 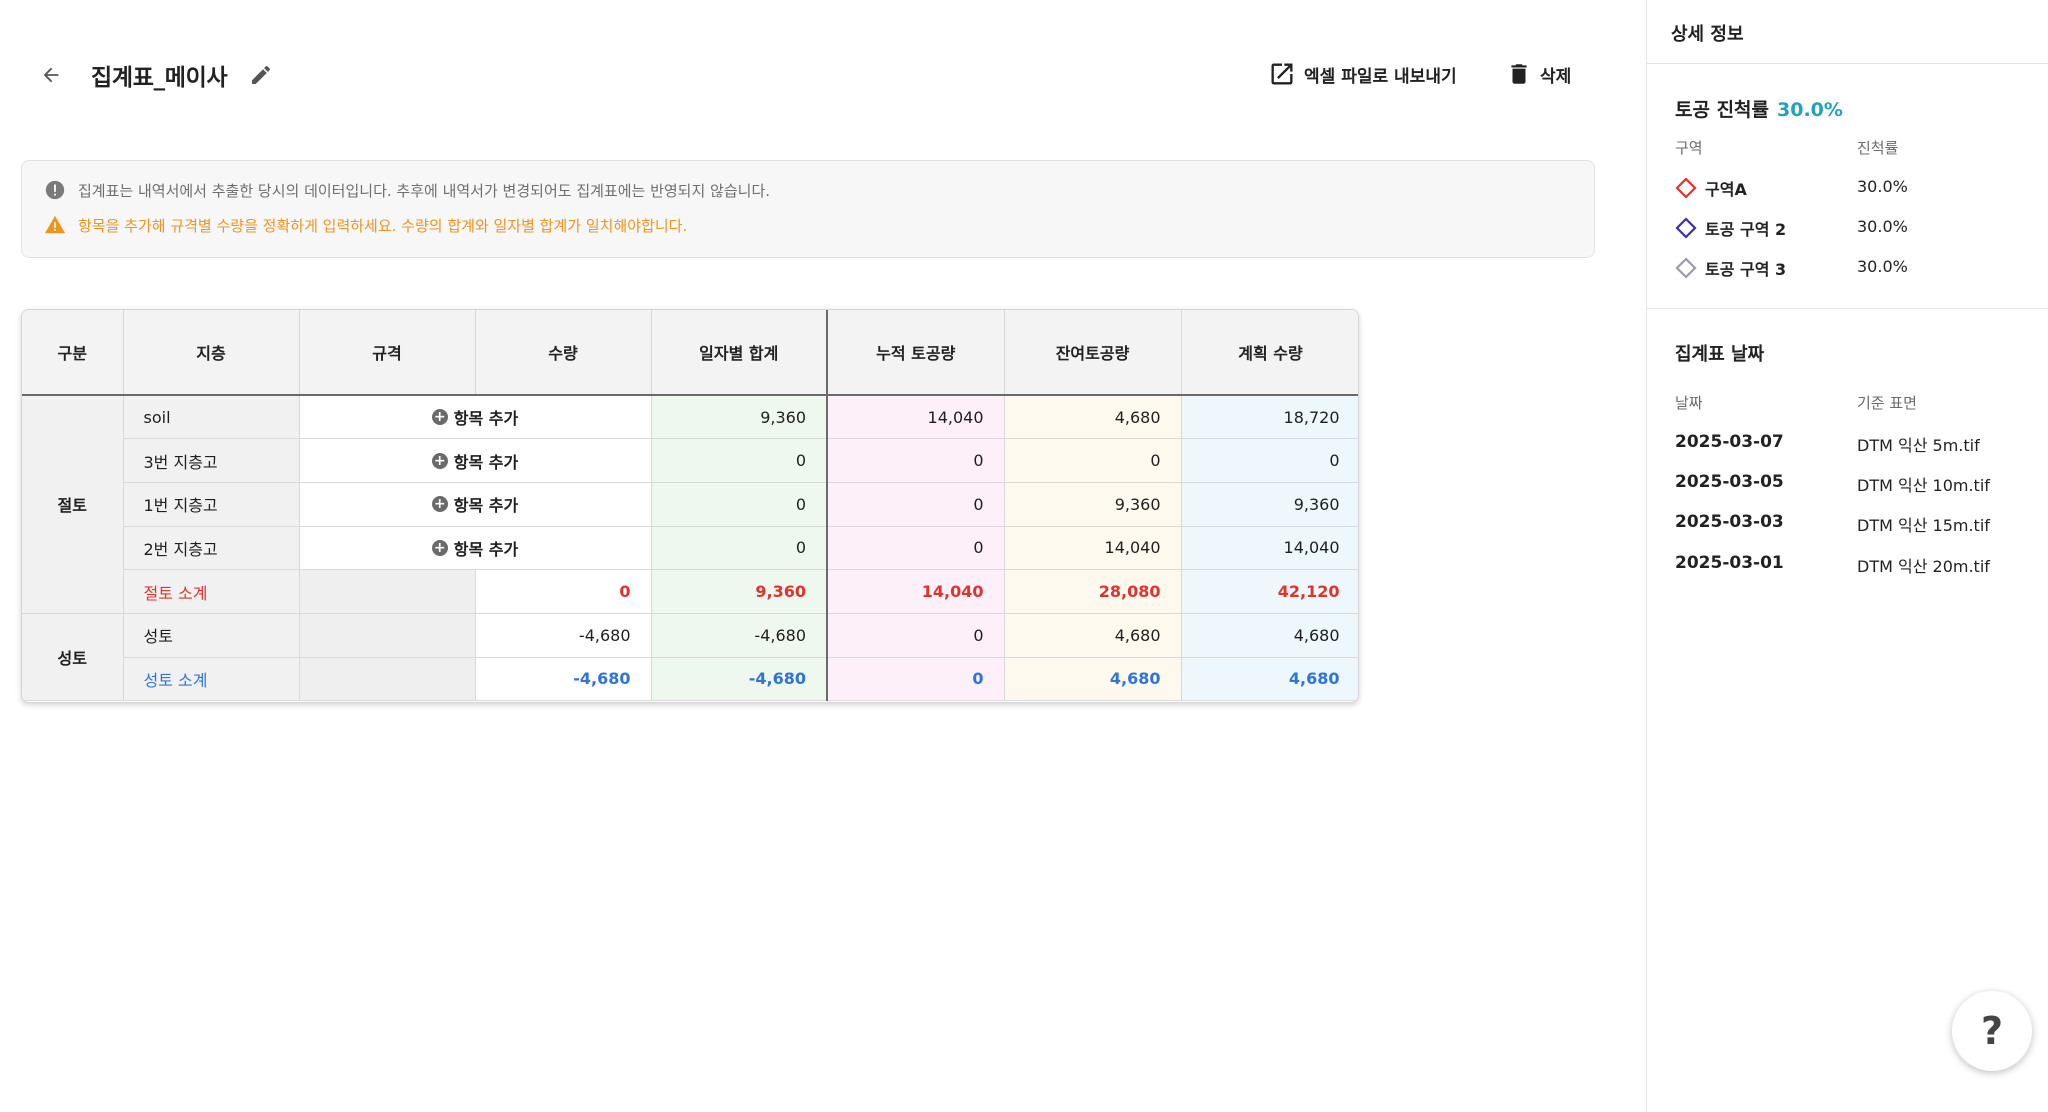 What do you see at coordinates (1992, 1031) in the screenshot?
I see `help-button: ?` at bounding box center [1992, 1031].